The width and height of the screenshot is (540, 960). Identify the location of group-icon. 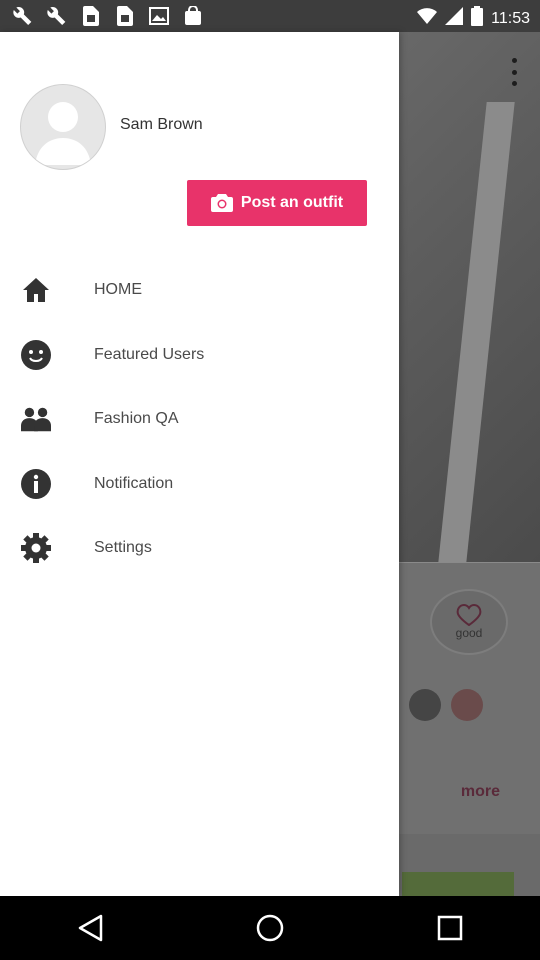
(36, 419).